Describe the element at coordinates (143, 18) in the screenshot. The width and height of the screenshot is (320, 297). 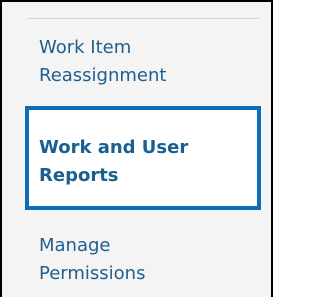
I see `menu-top-divider` at that location.